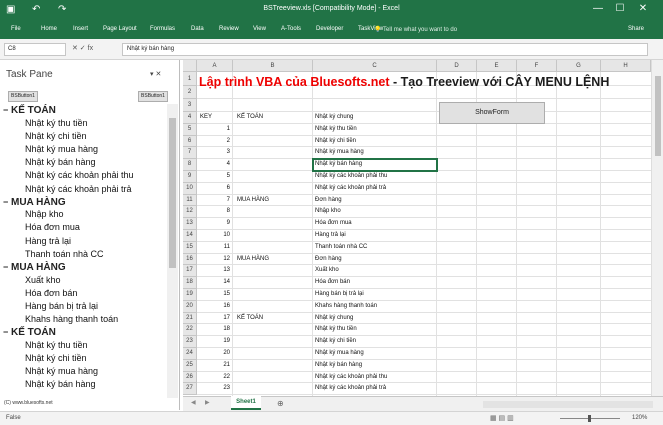 The width and height of the screenshot is (663, 425). Describe the element at coordinates (23, 96) in the screenshot. I see `bsbutton-left: BSButton1` at that location.